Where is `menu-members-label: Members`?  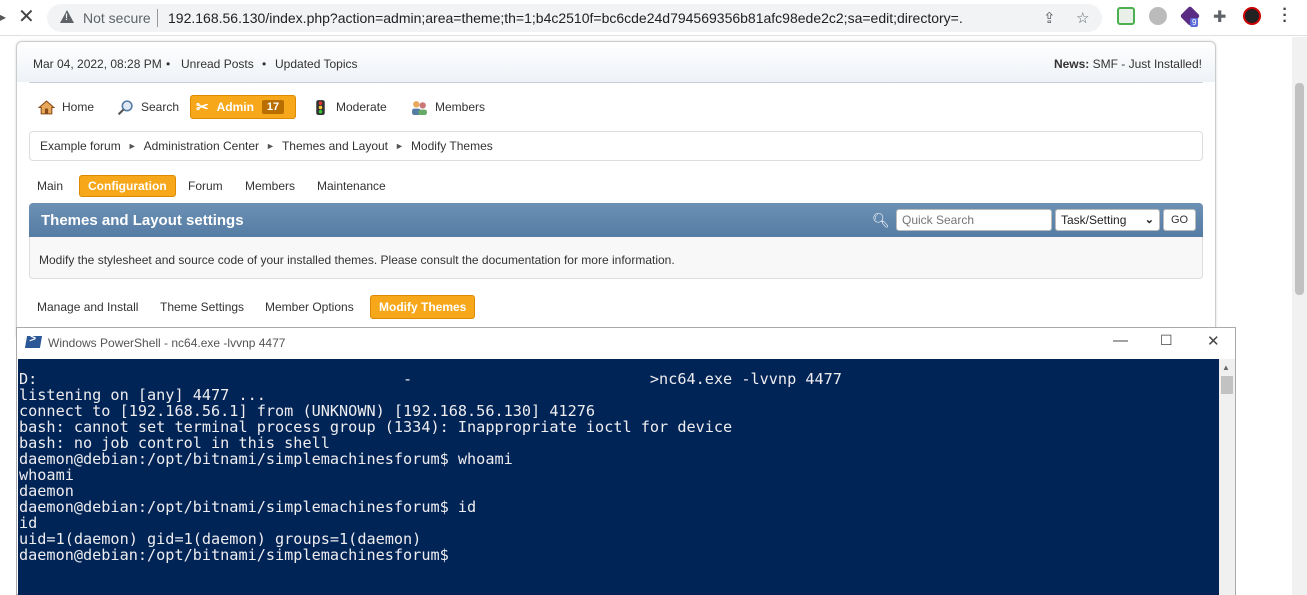
menu-members-label: Members is located at coordinates (460, 107).